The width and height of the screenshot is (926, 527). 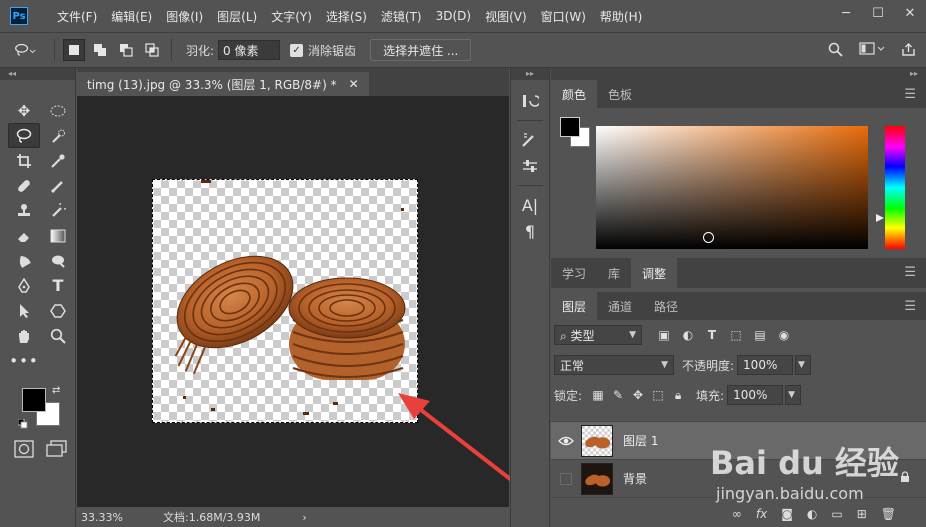 What do you see at coordinates (614, 365) in the screenshot?
I see `blend-mode-select: 正常 ▼` at bounding box center [614, 365].